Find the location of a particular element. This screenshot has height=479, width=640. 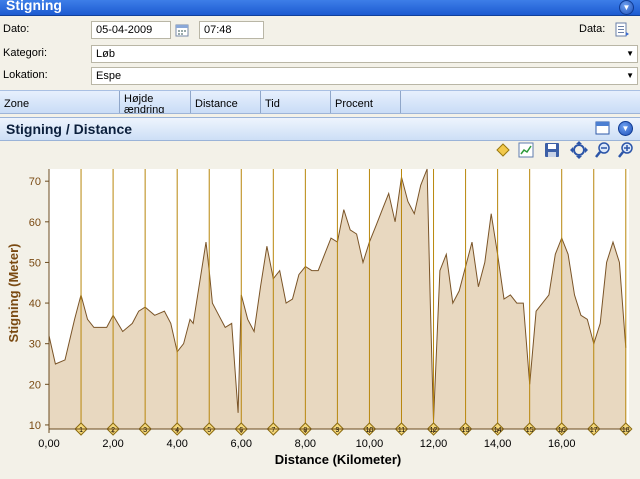

data-label: Data: is located at coordinates (592, 29).